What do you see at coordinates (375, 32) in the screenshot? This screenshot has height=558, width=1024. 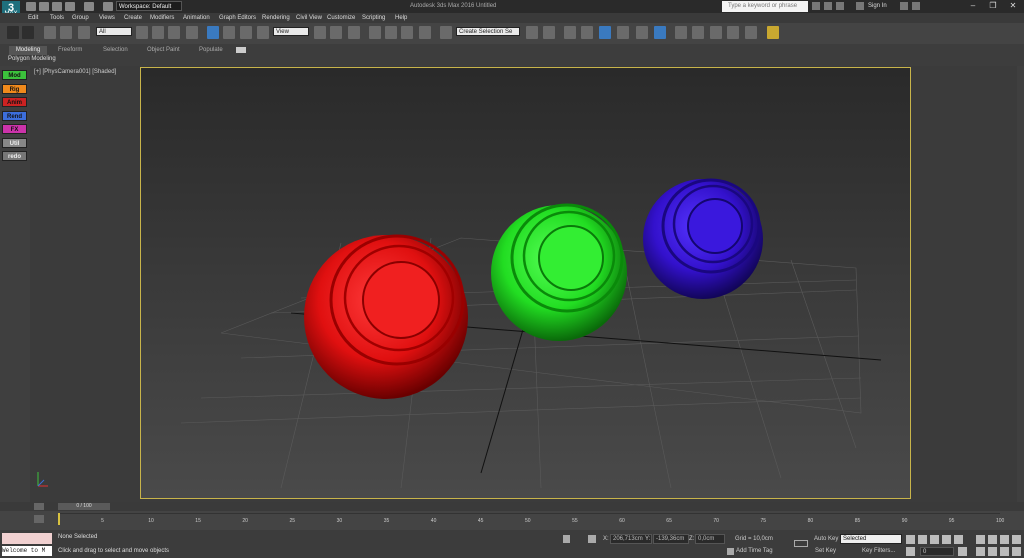 I see `snaps-toggle-icon` at bounding box center [375, 32].